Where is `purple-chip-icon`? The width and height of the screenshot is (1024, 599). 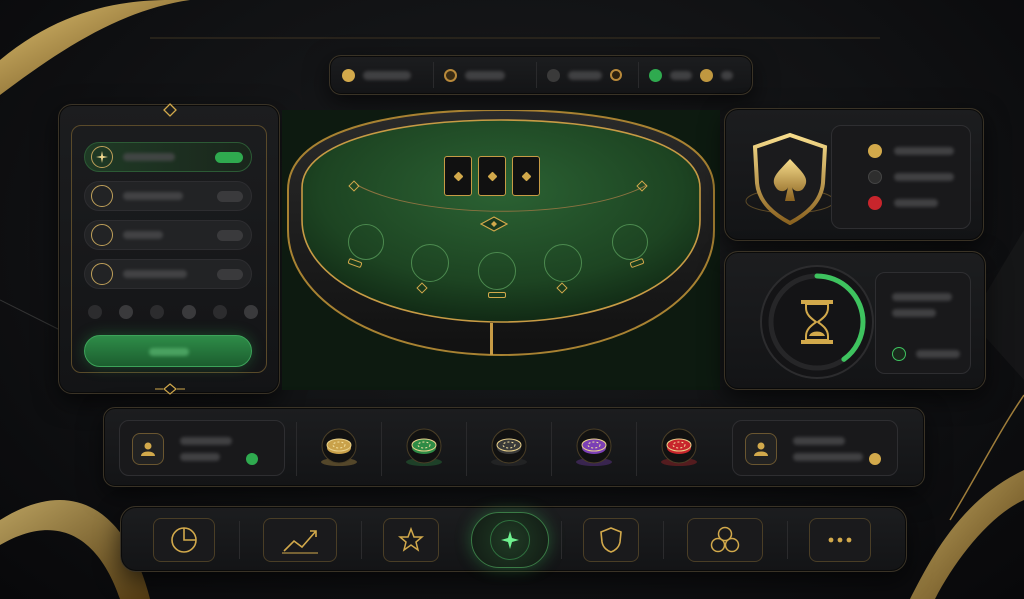
purple-chip-icon is located at coordinates (594, 449).